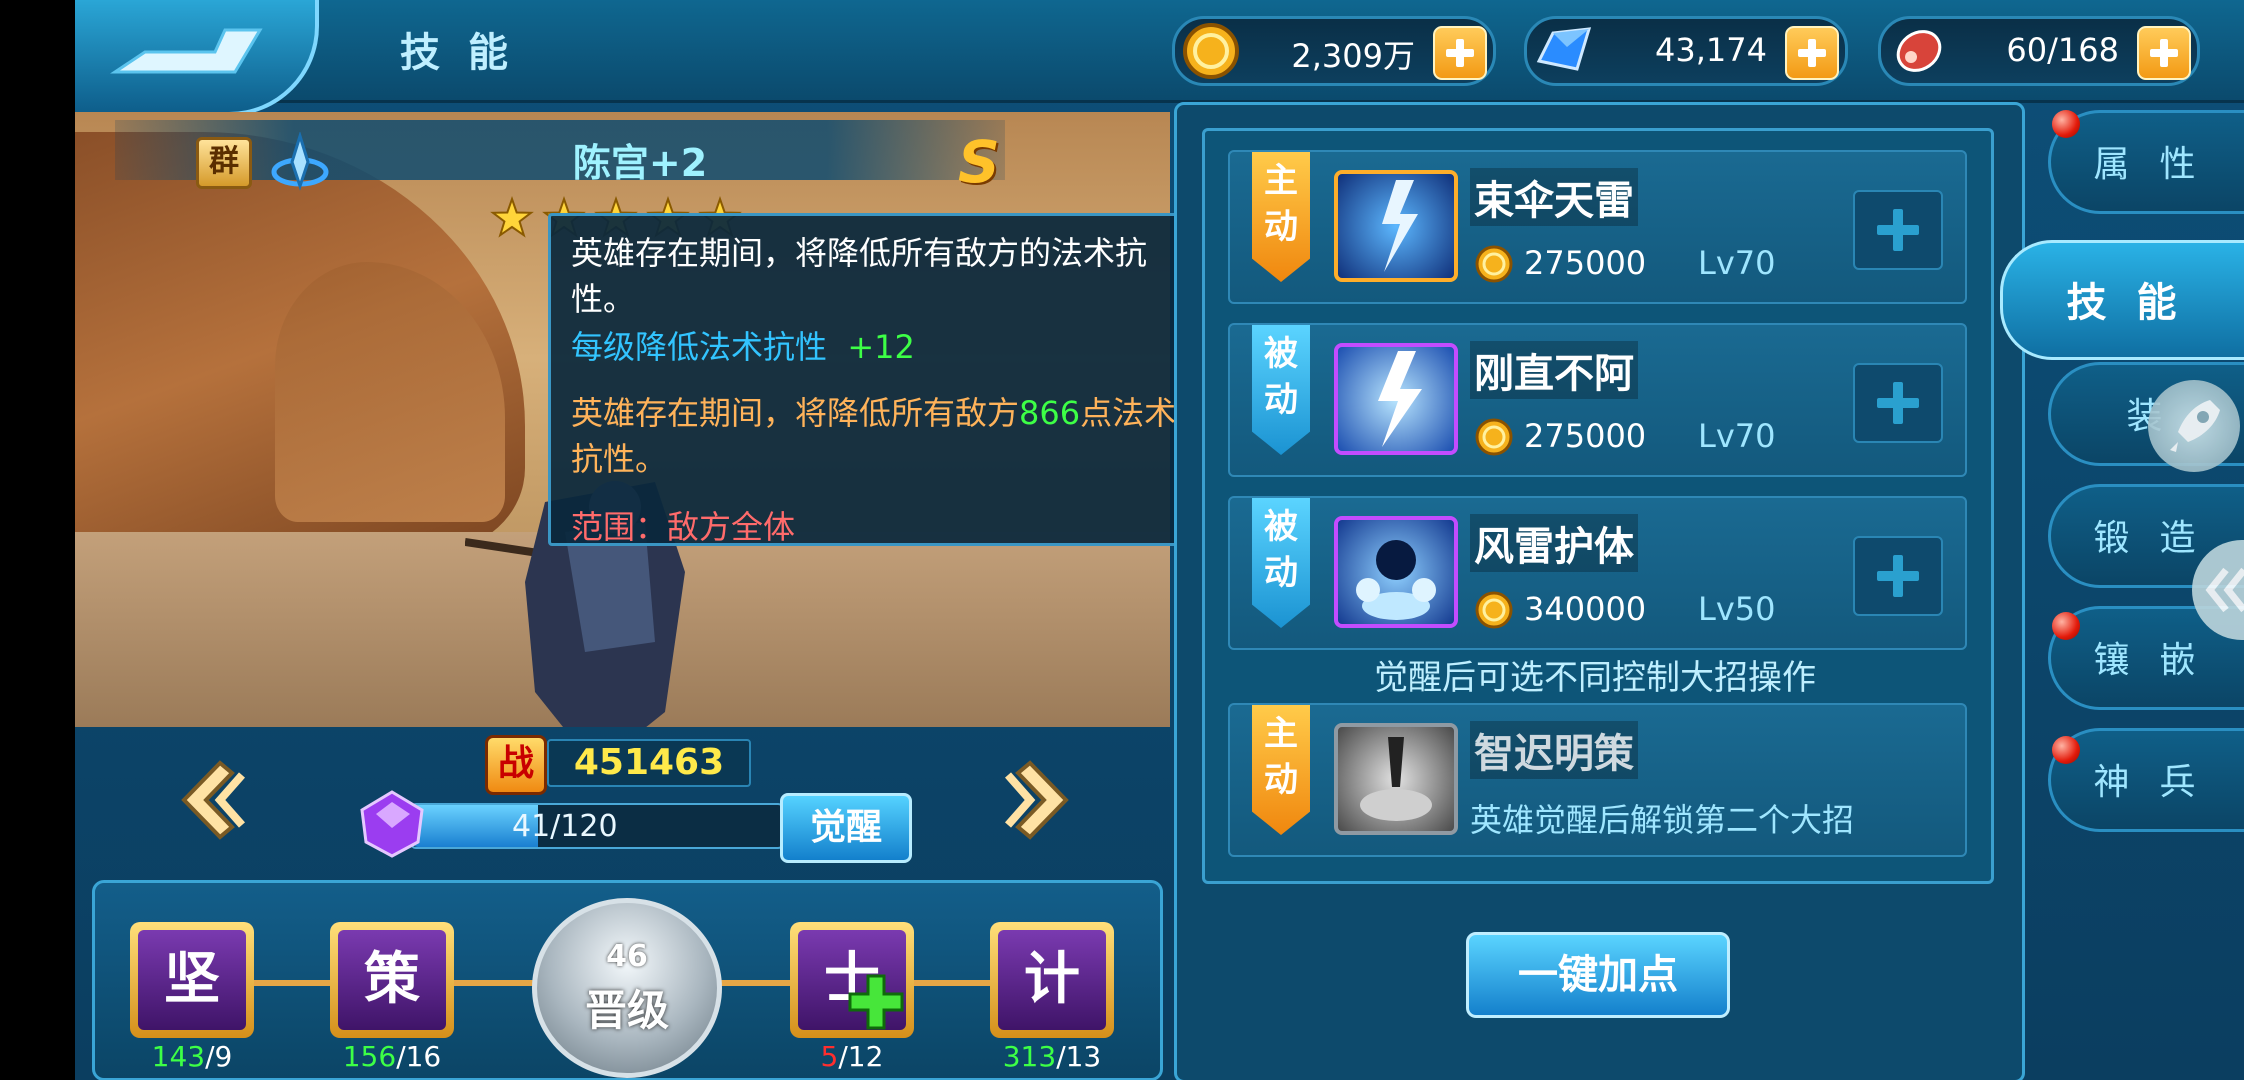 The image size is (2244, 1080). I want to click on per-level-label: 每级降低法术抗性, so click(699, 347).